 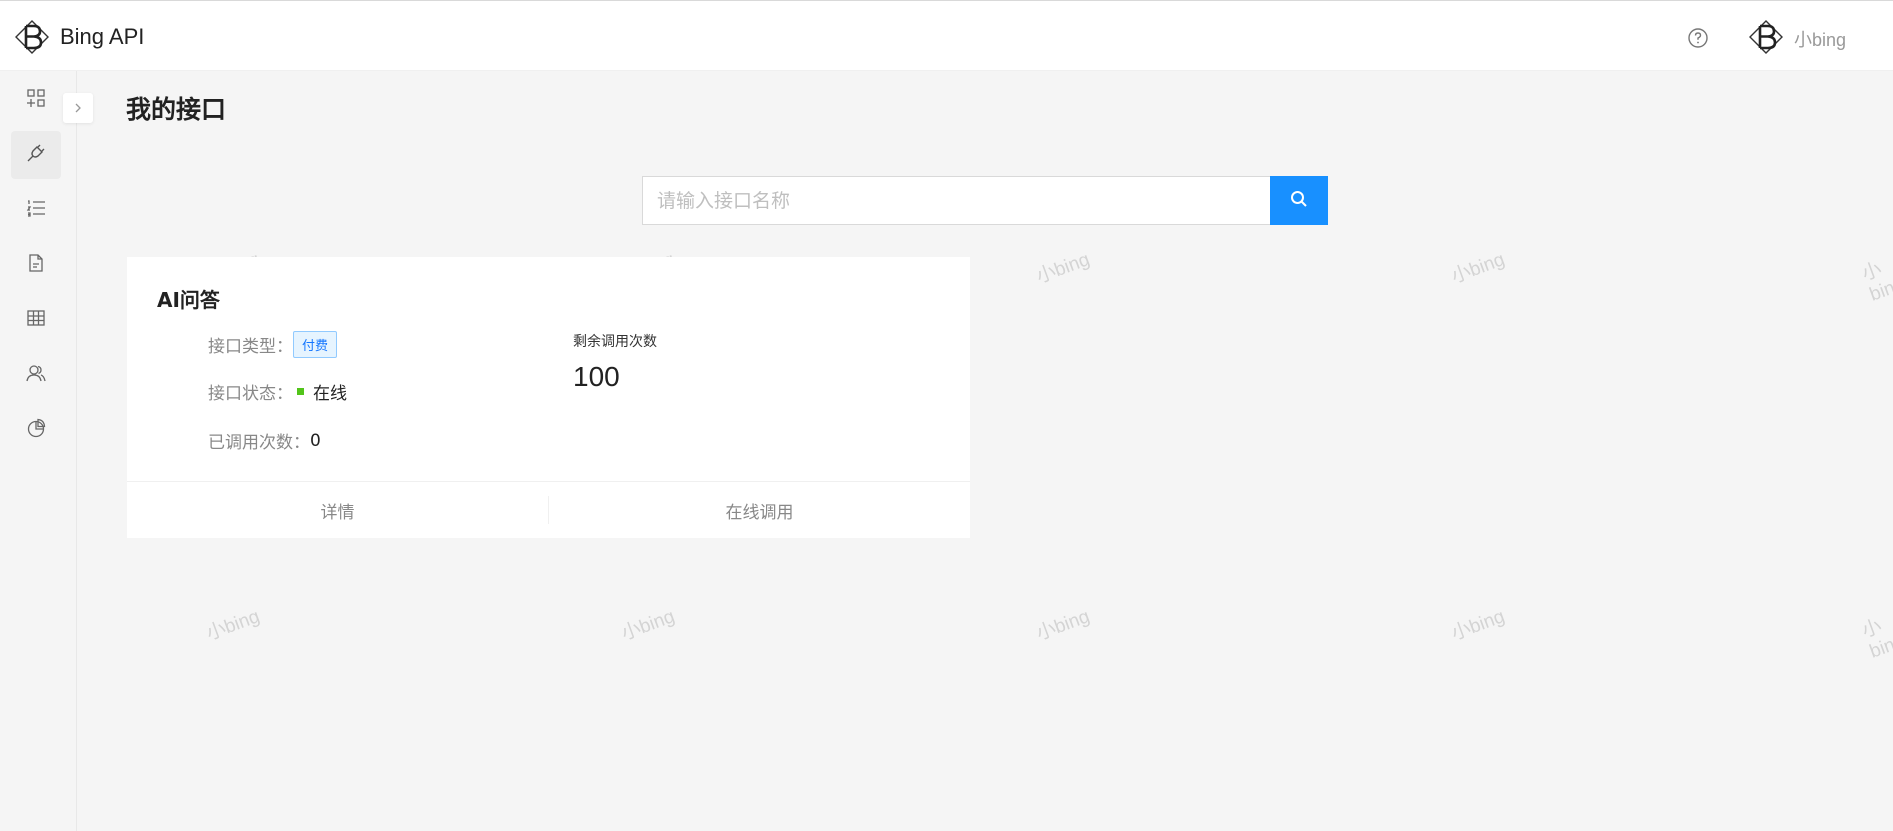 I want to click on pie-chart-icon, so click(x=36, y=430).